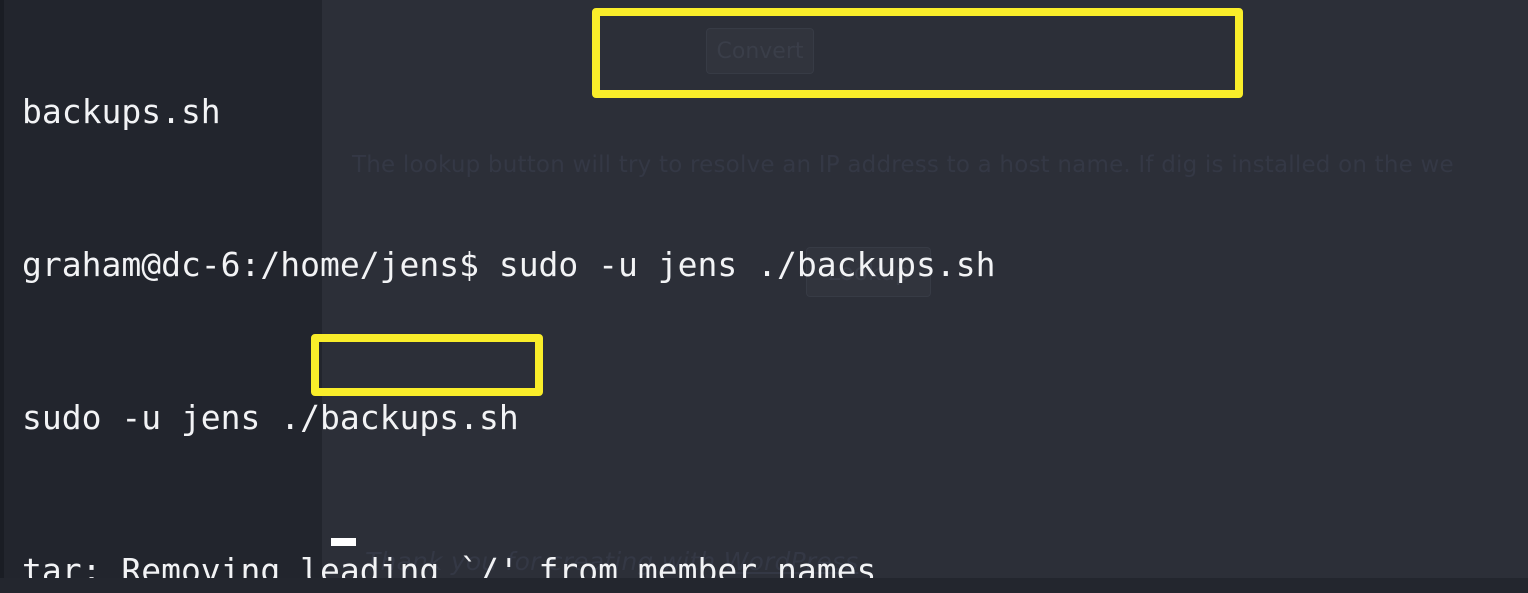 Image resolution: width=1528 pixels, height=593 pixels. What do you see at coordinates (2, 290) in the screenshot?
I see `terminal-left-edge` at bounding box center [2, 290].